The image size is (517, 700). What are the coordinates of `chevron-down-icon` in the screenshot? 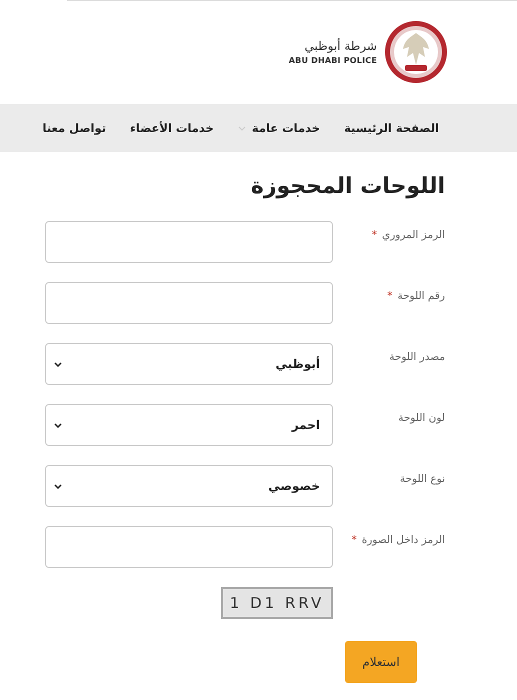 It's located at (242, 128).